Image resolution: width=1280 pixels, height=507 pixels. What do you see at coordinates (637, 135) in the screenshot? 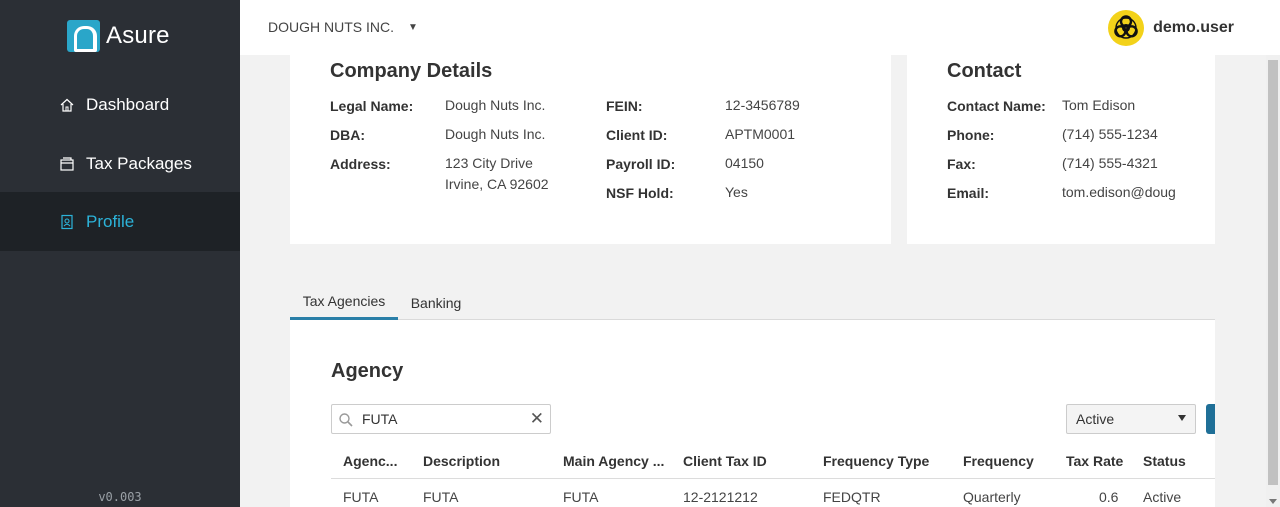
I see `client-id-label: Client ID:` at bounding box center [637, 135].